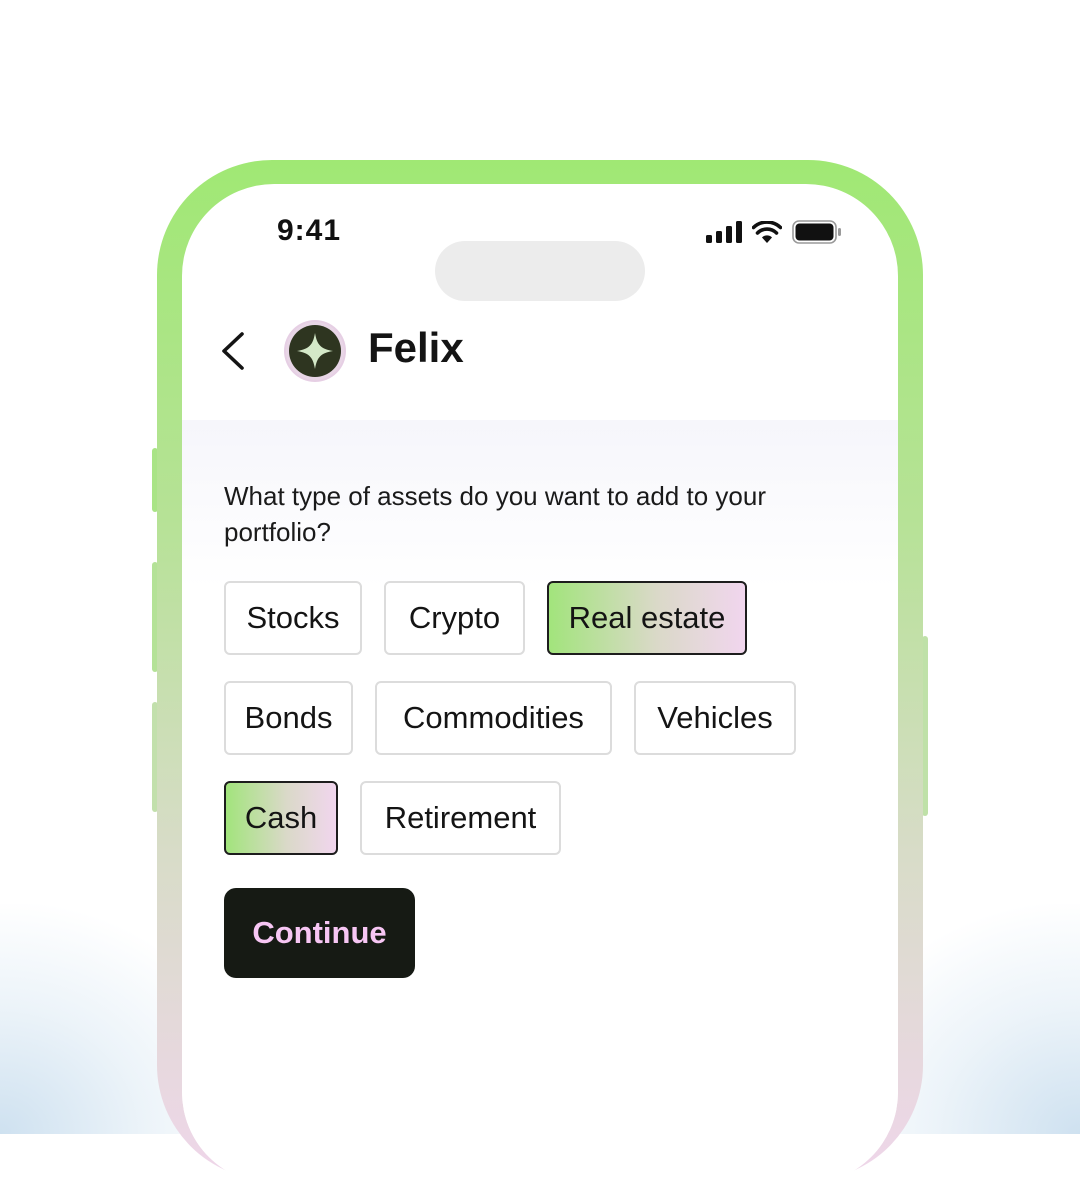 This screenshot has width=1080, height=1184. What do you see at coordinates (724, 232) in the screenshot?
I see `cellular-signal-icon` at bounding box center [724, 232].